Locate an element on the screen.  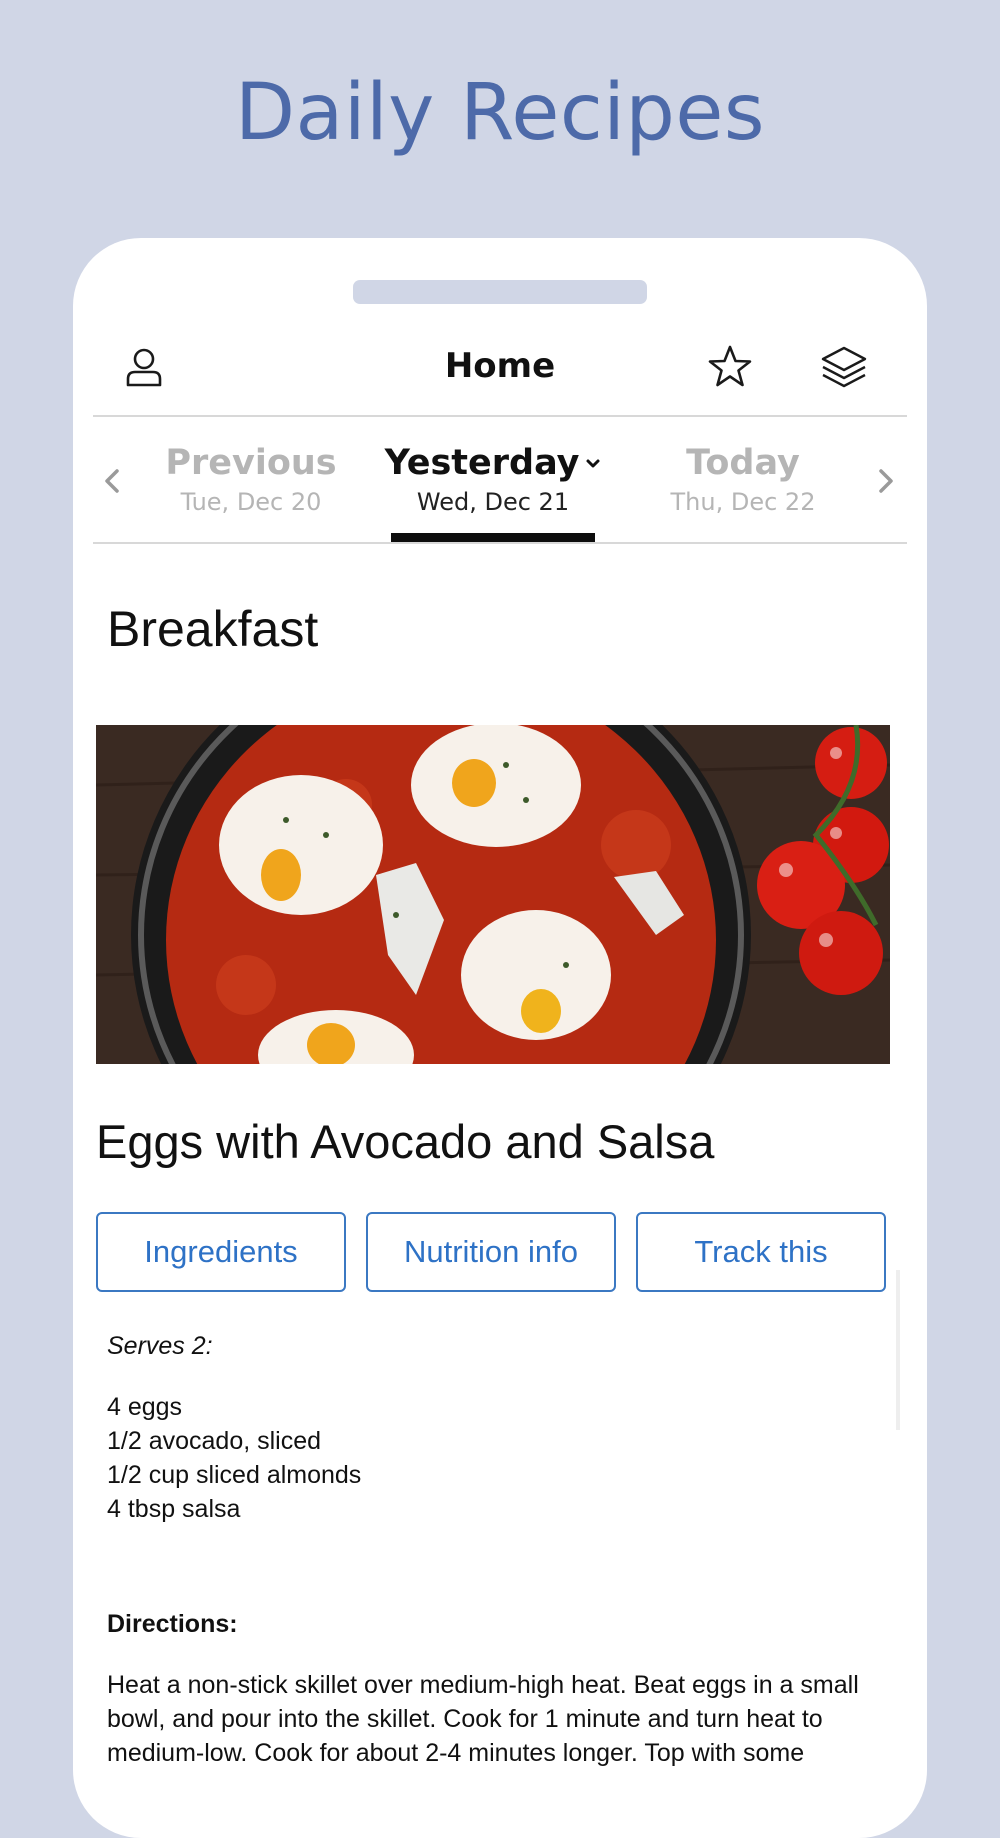
day-tab-yesterday: Yesterday Wed, Dec 21 is located at coordinates (493, 480).